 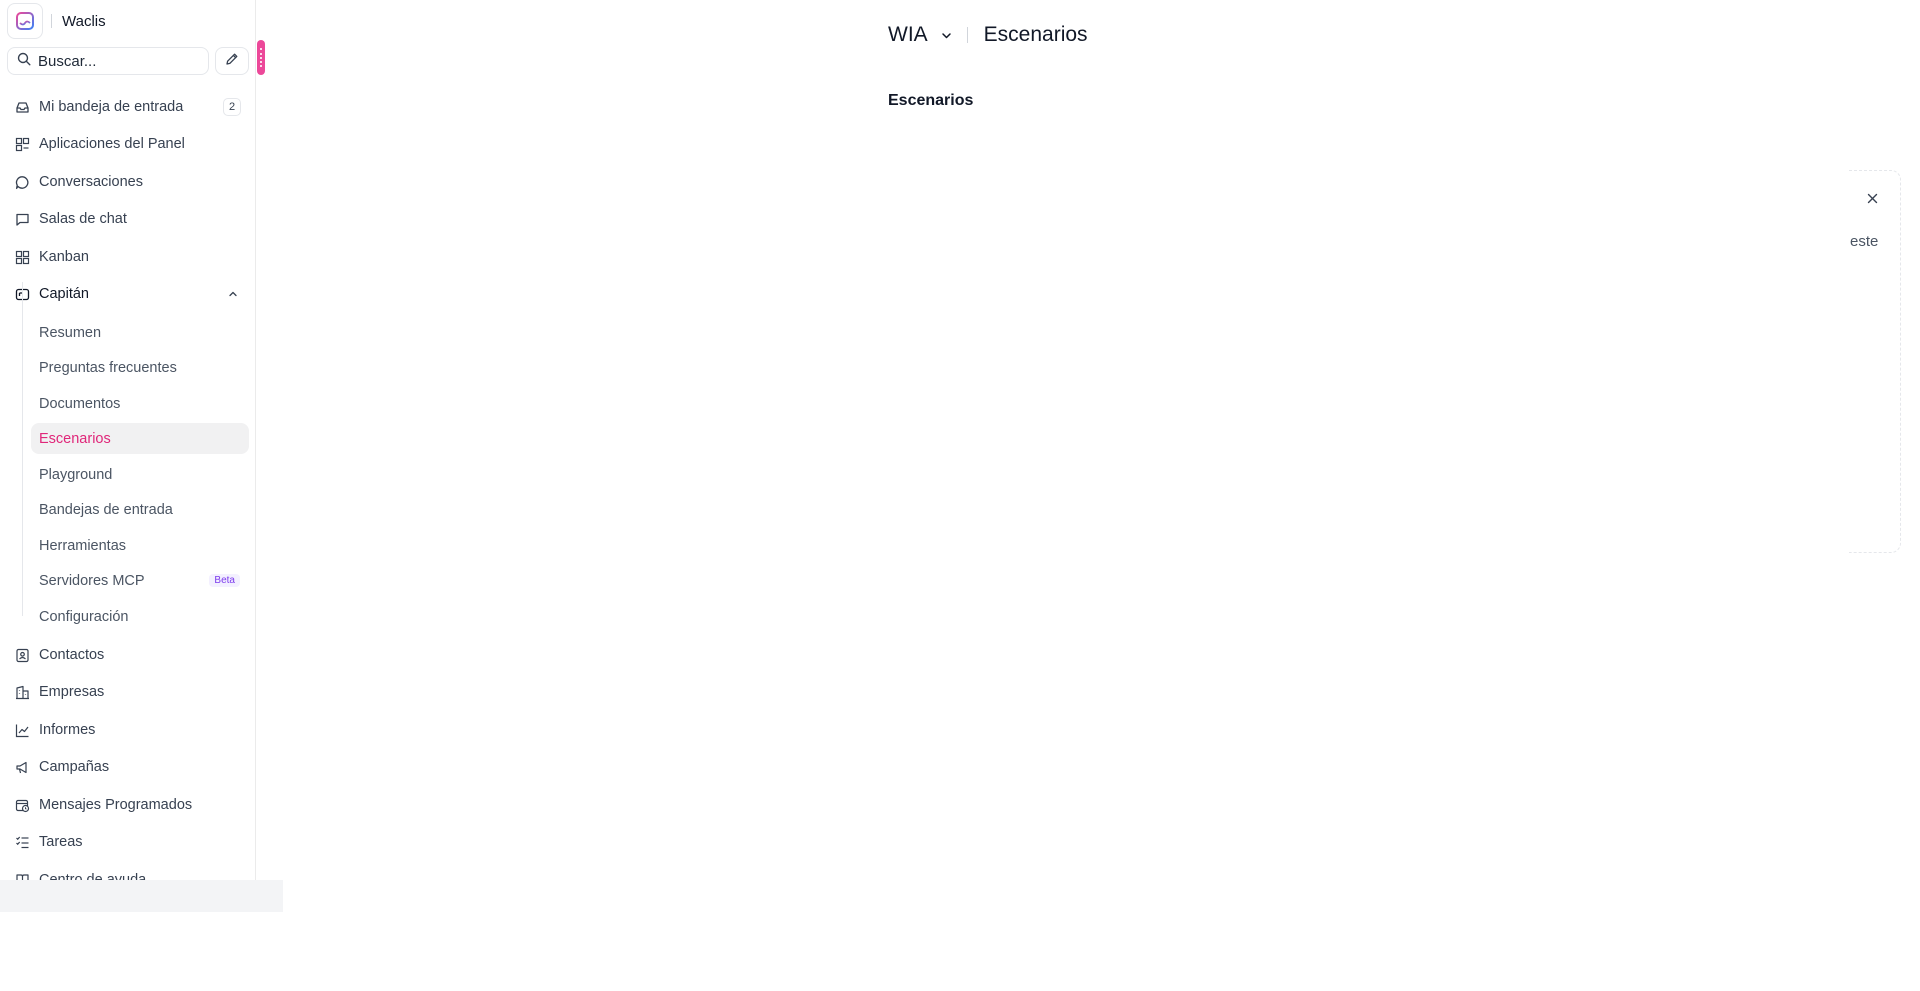 I want to click on sidebar-item-conversations: Conversaciones, so click(x=128, y=182).